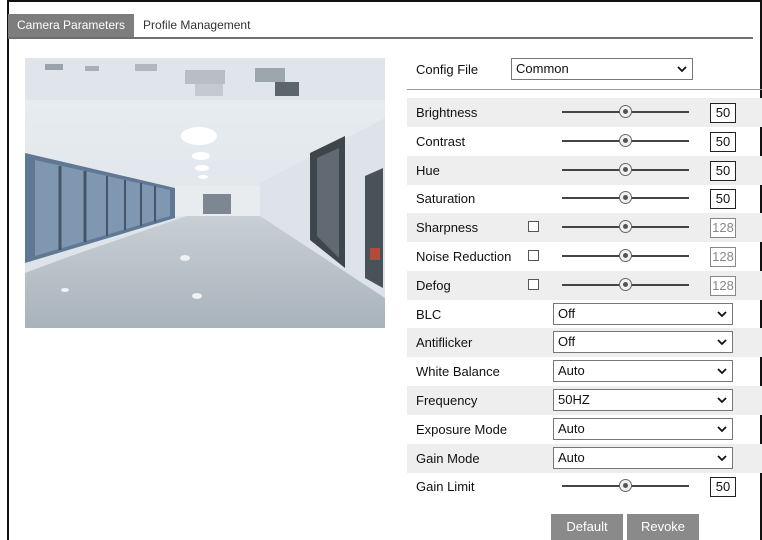  I want to click on param-label: Defog, so click(433, 285).